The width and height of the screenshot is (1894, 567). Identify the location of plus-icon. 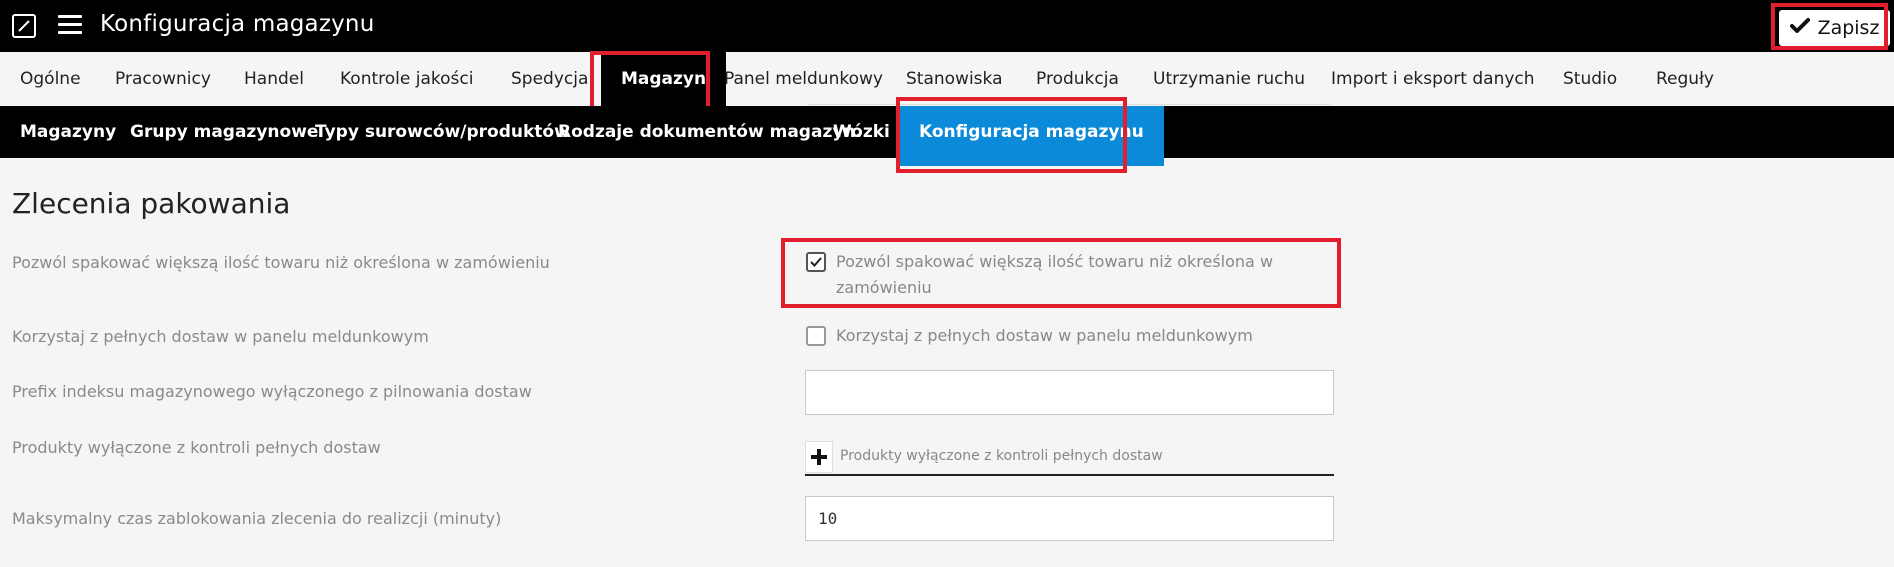
(819, 457).